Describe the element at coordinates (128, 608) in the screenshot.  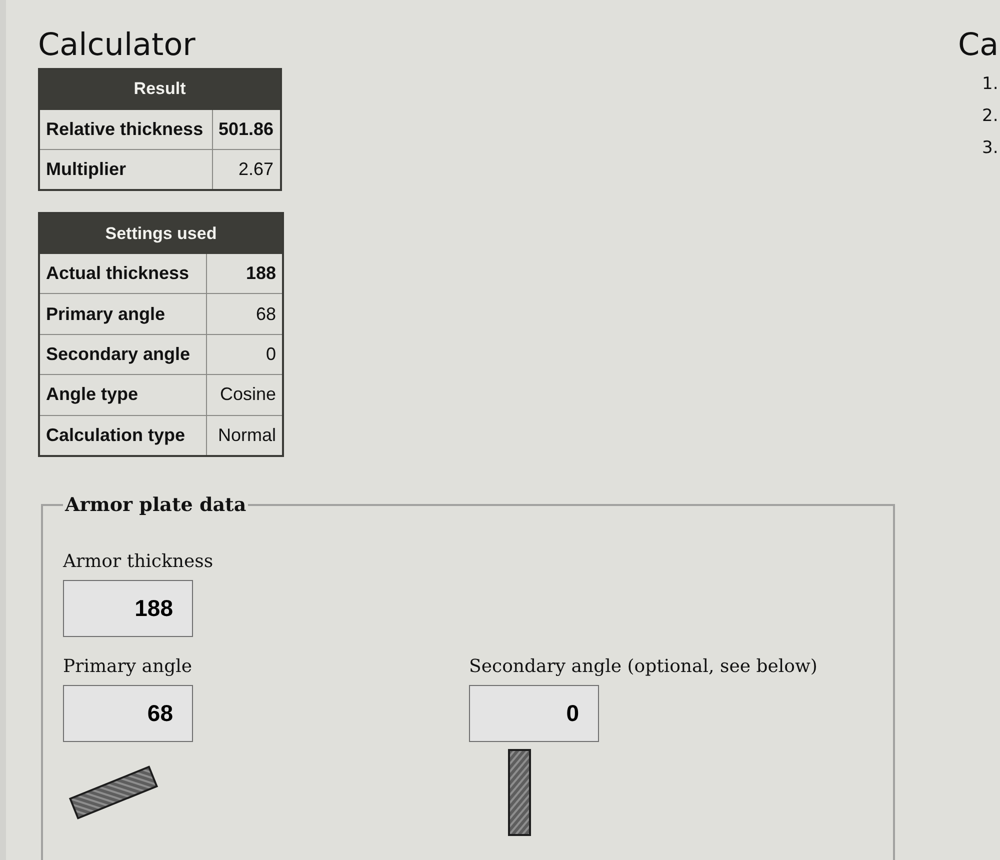
I see `number-input: 188` at that location.